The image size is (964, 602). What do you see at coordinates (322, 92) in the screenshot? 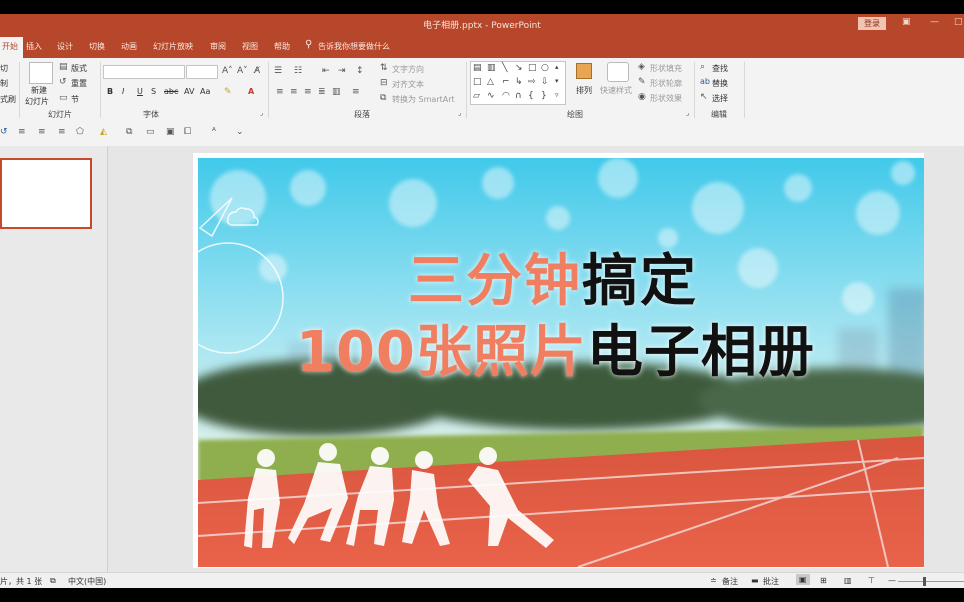
I see `justify-icon: ≣` at bounding box center [322, 92].